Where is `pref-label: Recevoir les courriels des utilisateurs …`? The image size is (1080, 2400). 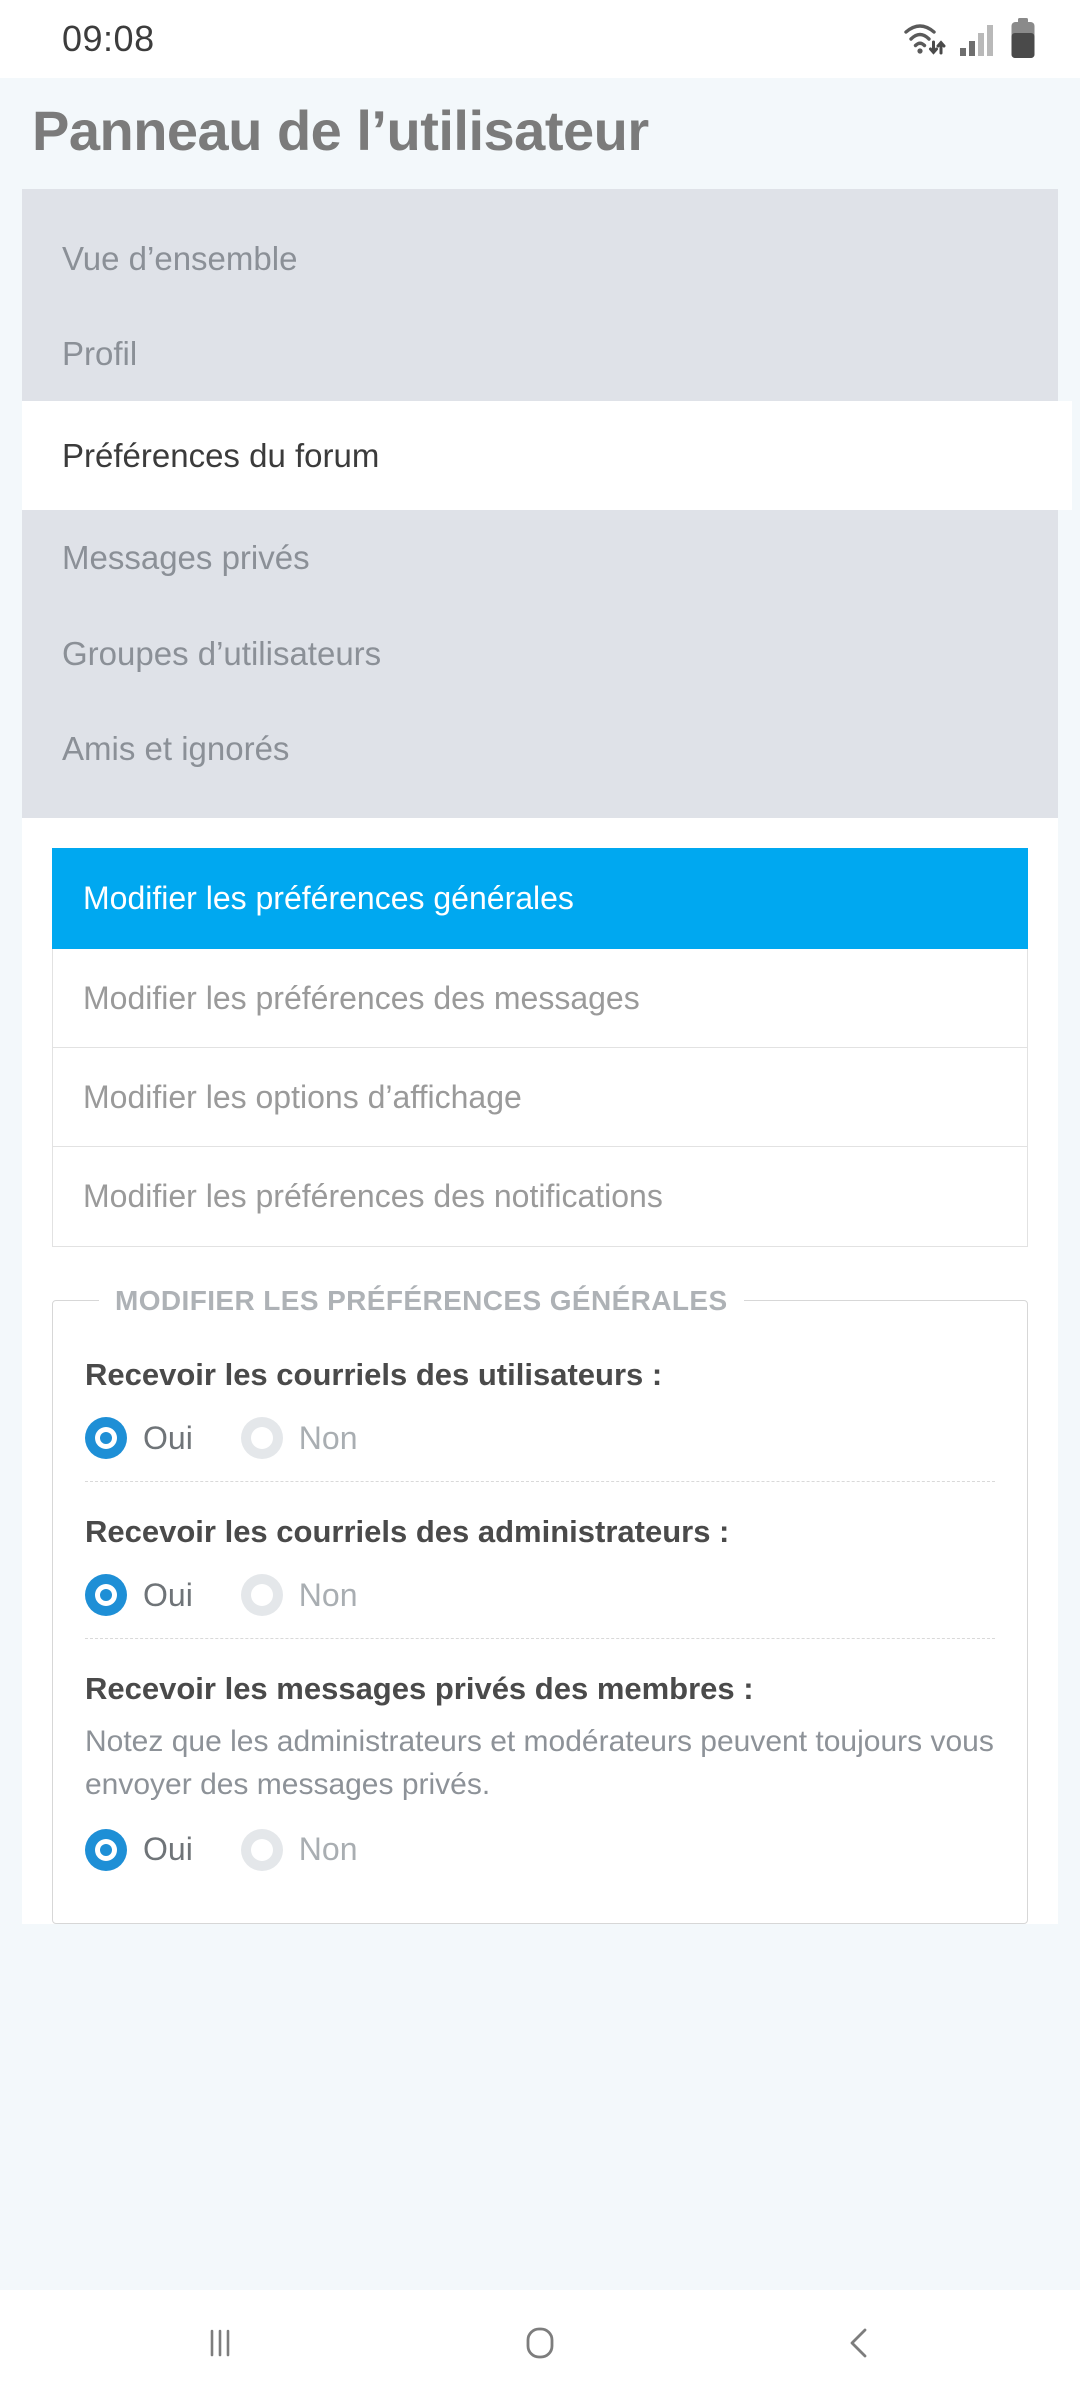
pref-label: Recevoir les courriels des utilisateurs … is located at coordinates (374, 1374).